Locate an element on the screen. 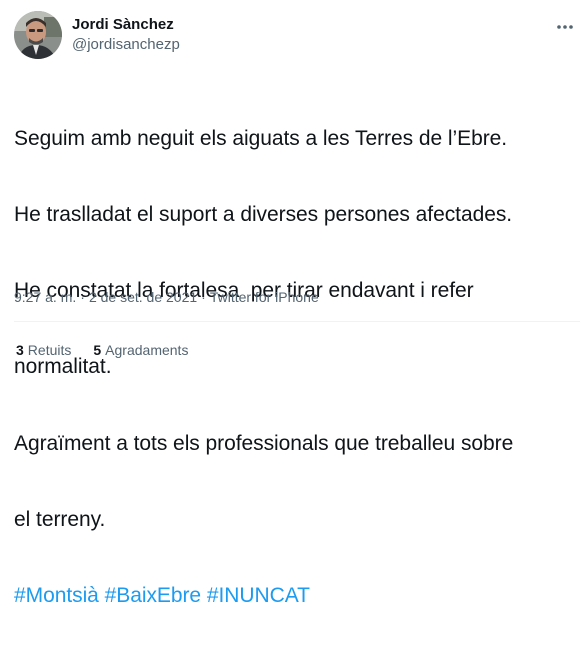  tweet-header: Jordi Sànchez @jordisanchezp is located at coordinates (97, 35).